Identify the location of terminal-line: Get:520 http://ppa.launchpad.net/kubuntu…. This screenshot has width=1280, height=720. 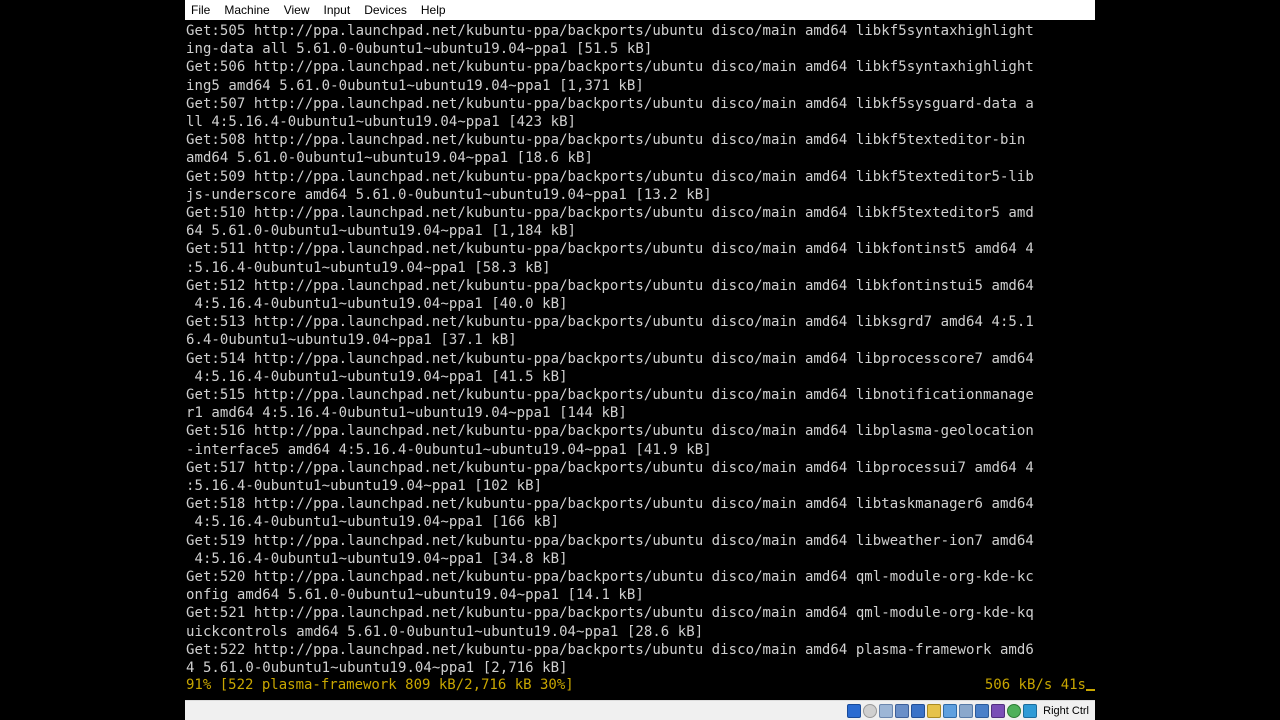
(610, 577).